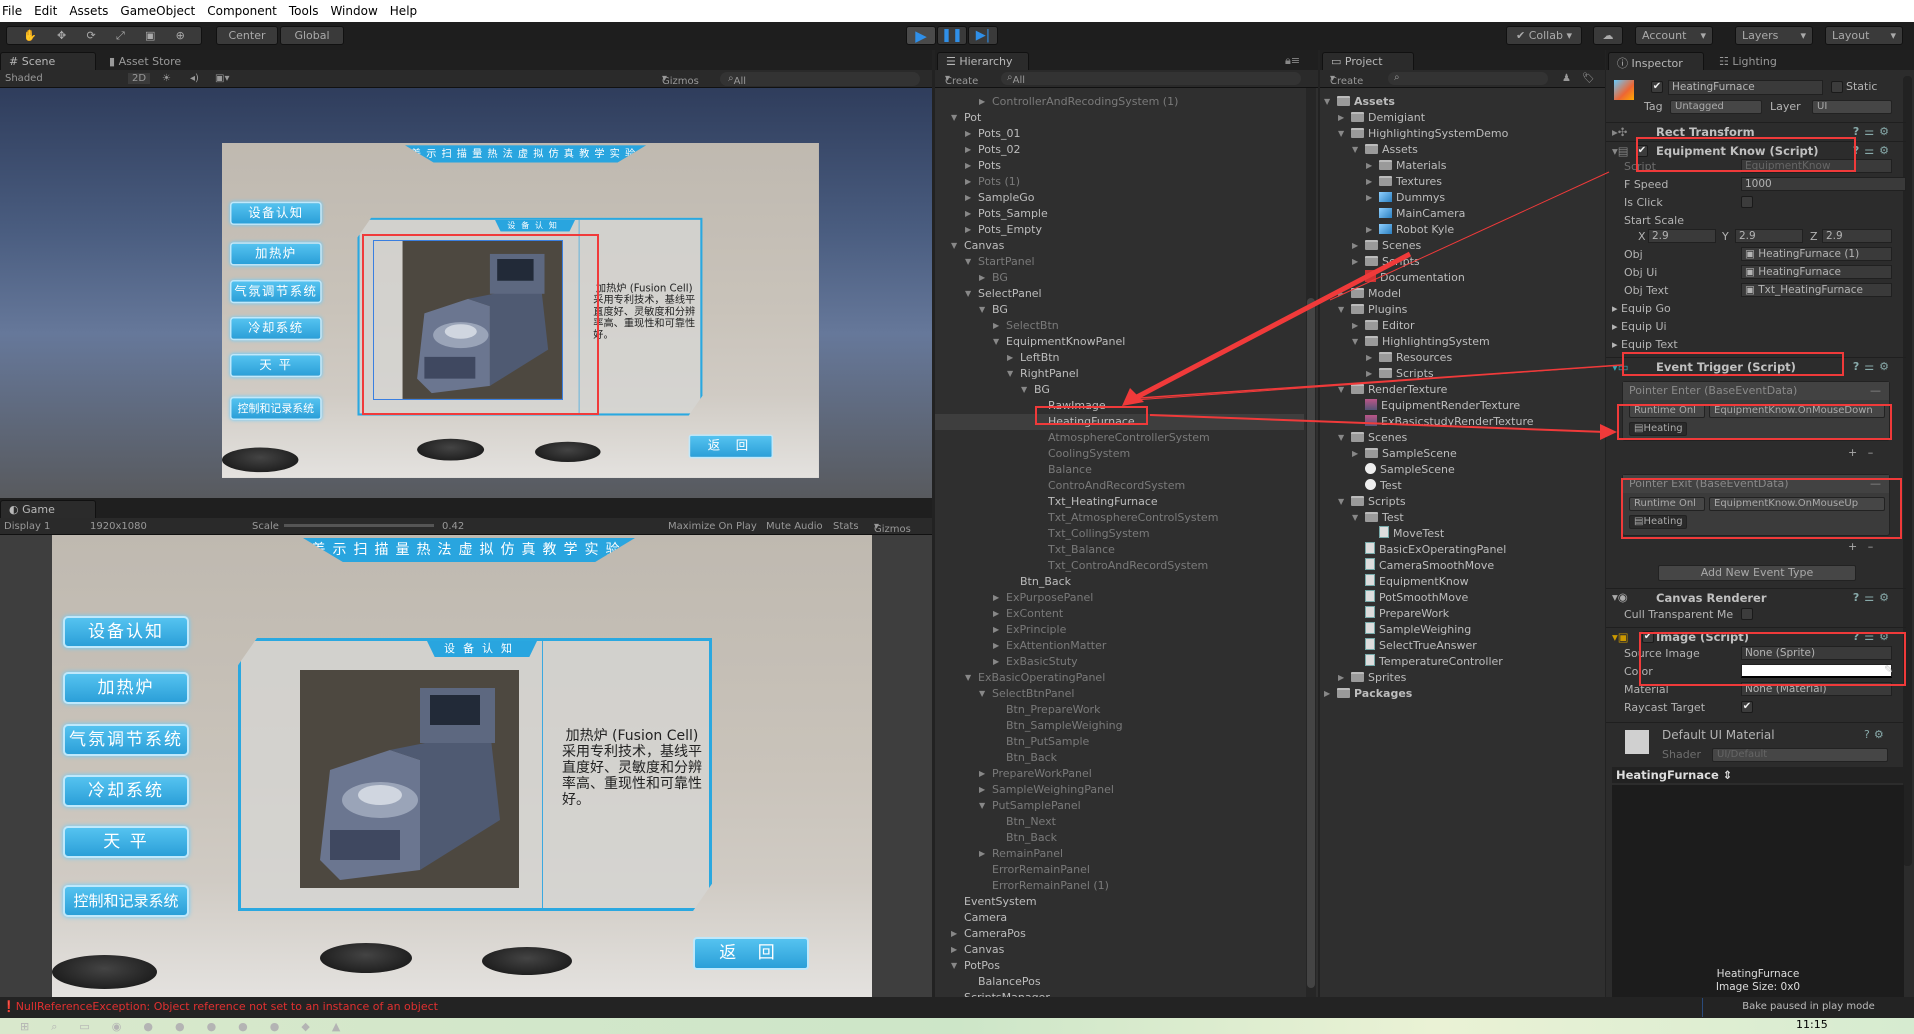 This screenshot has width=1914, height=1034. Describe the element at coordinates (61, 35) in the screenshot. I see `move-tool-icon: ✥` at that location.